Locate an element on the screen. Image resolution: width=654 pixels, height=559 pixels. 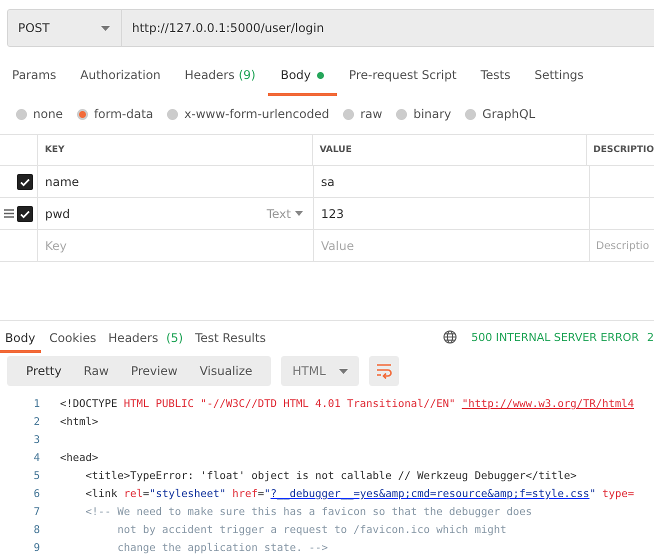
line-number: 4 is located at coordinates (36, 458).